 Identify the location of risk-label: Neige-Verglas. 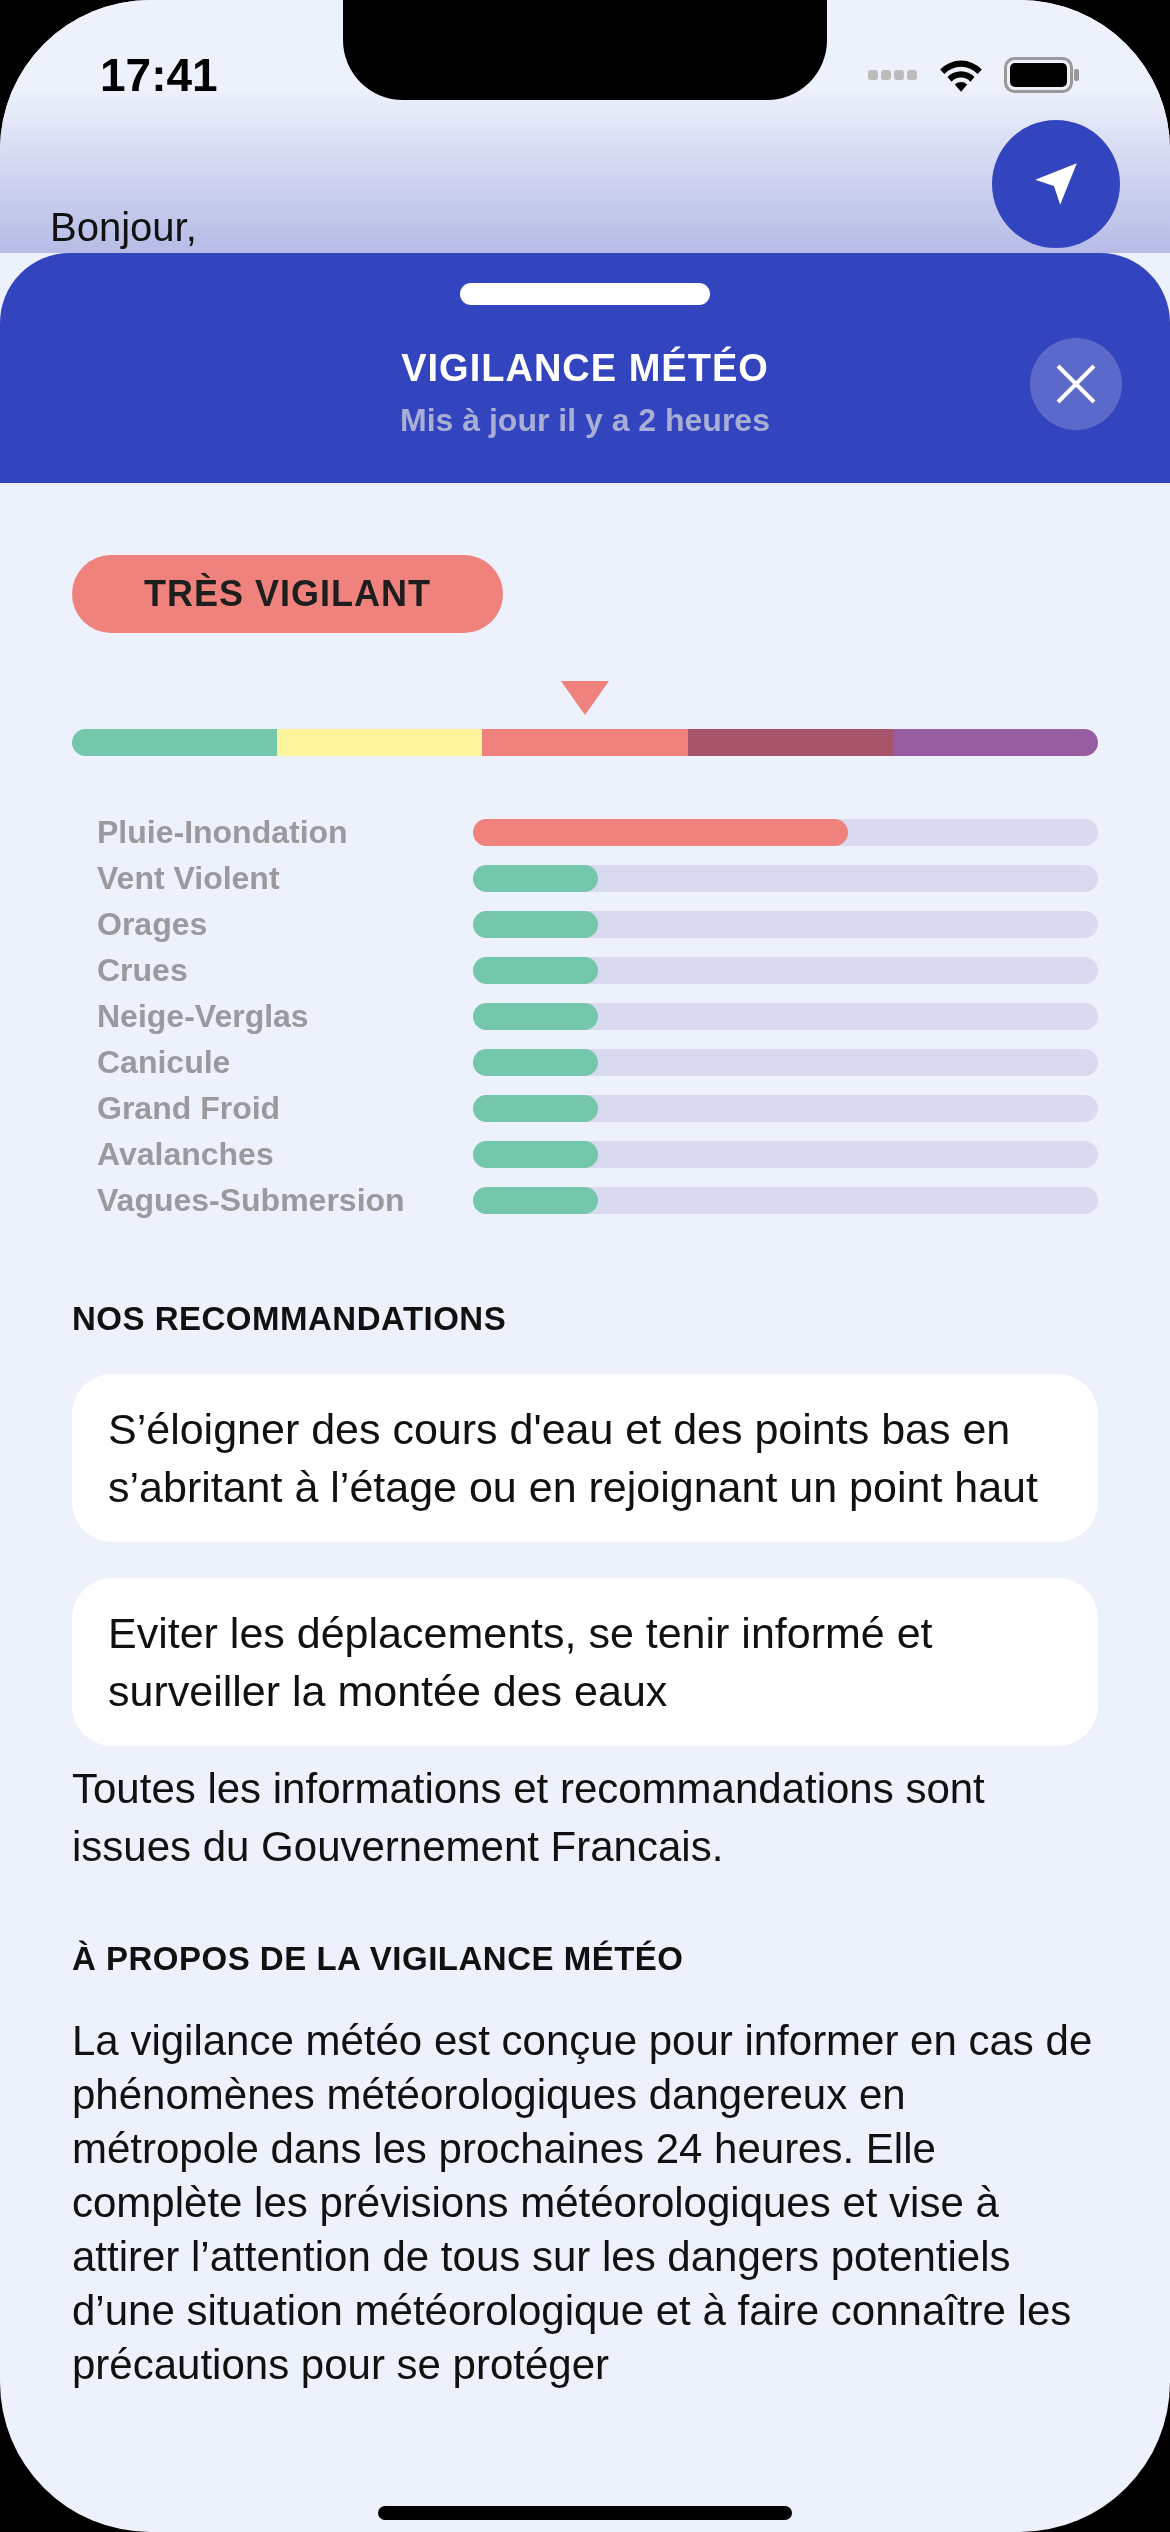
(203, 1016).